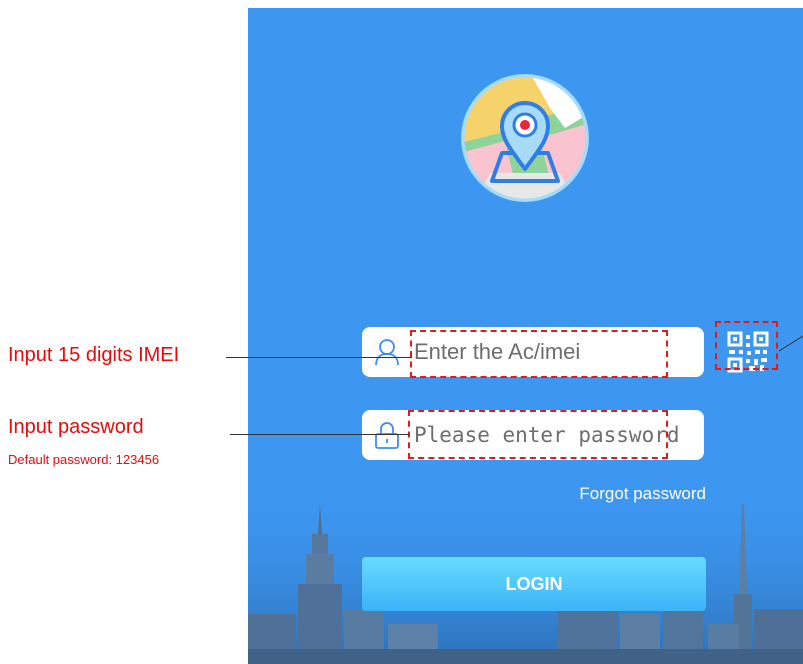 This screenshot has height=664, width=803. Describe the element at coordinates (642, 494) in the screenshot. I see `forgot-password-link: Forgot password` at that location.